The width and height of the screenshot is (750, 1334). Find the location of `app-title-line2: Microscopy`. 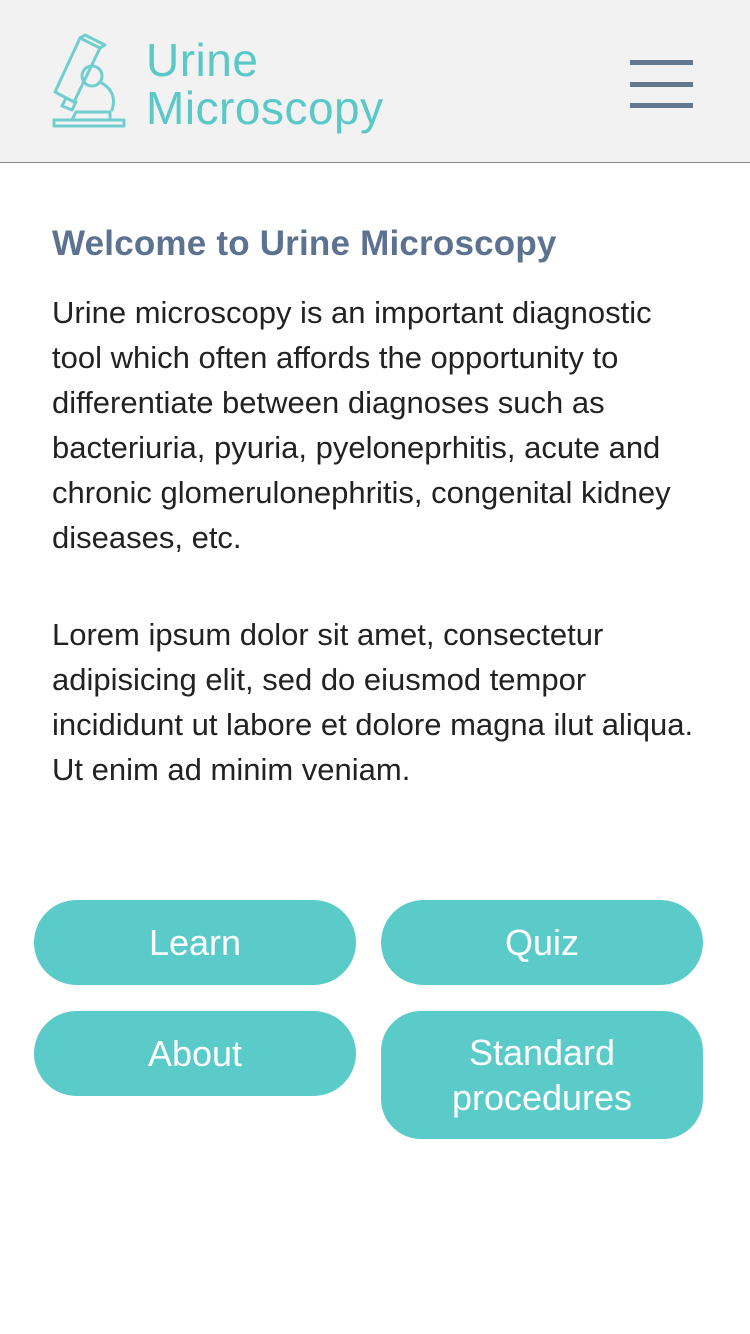

app-title-line2: Microscopy is located at coordinates (265, 108).